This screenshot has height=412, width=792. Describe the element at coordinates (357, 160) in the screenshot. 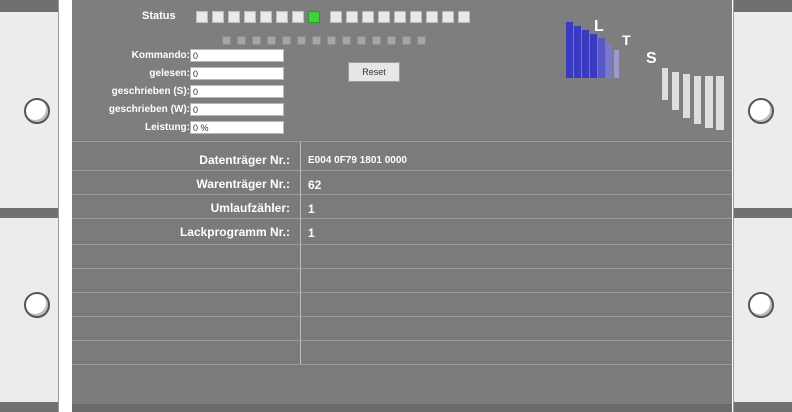

I see `datentraeger-value: E004 0F79 1801 0000` at that location.